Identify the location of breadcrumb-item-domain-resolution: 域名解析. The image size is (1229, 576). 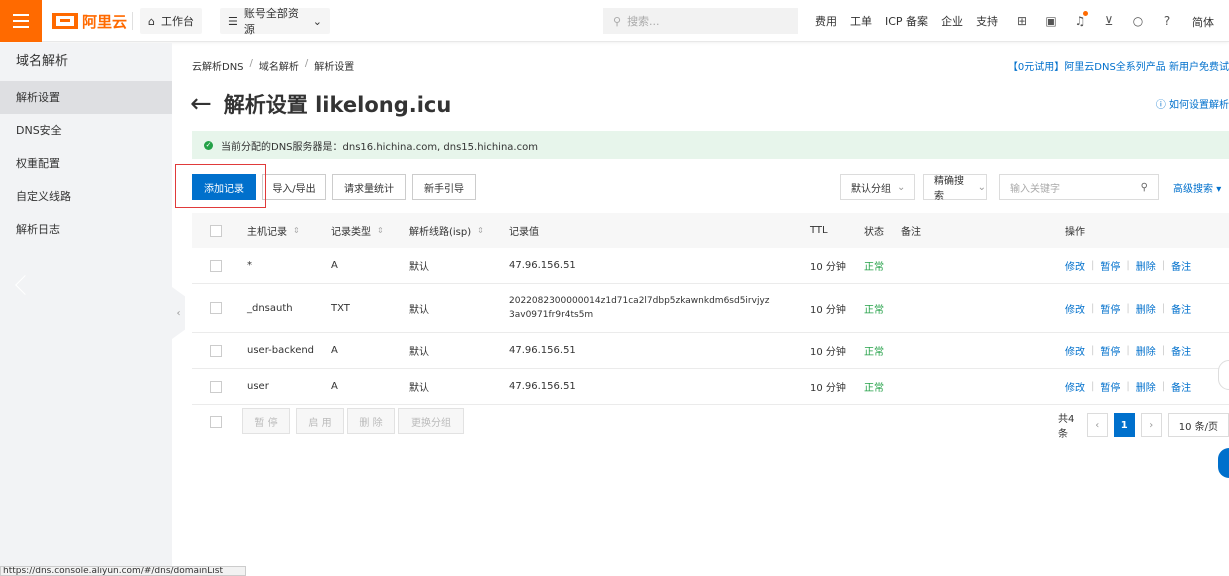
(279, 65).